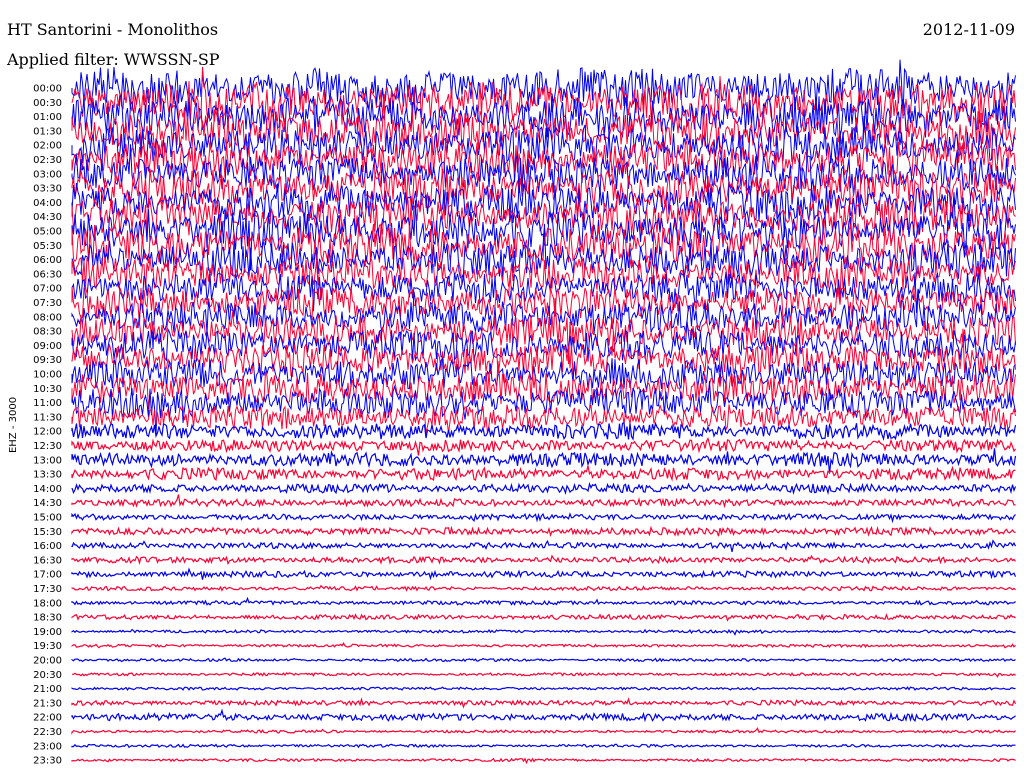  I want to click on time-tick-label: 13:30, so click(47, 475).